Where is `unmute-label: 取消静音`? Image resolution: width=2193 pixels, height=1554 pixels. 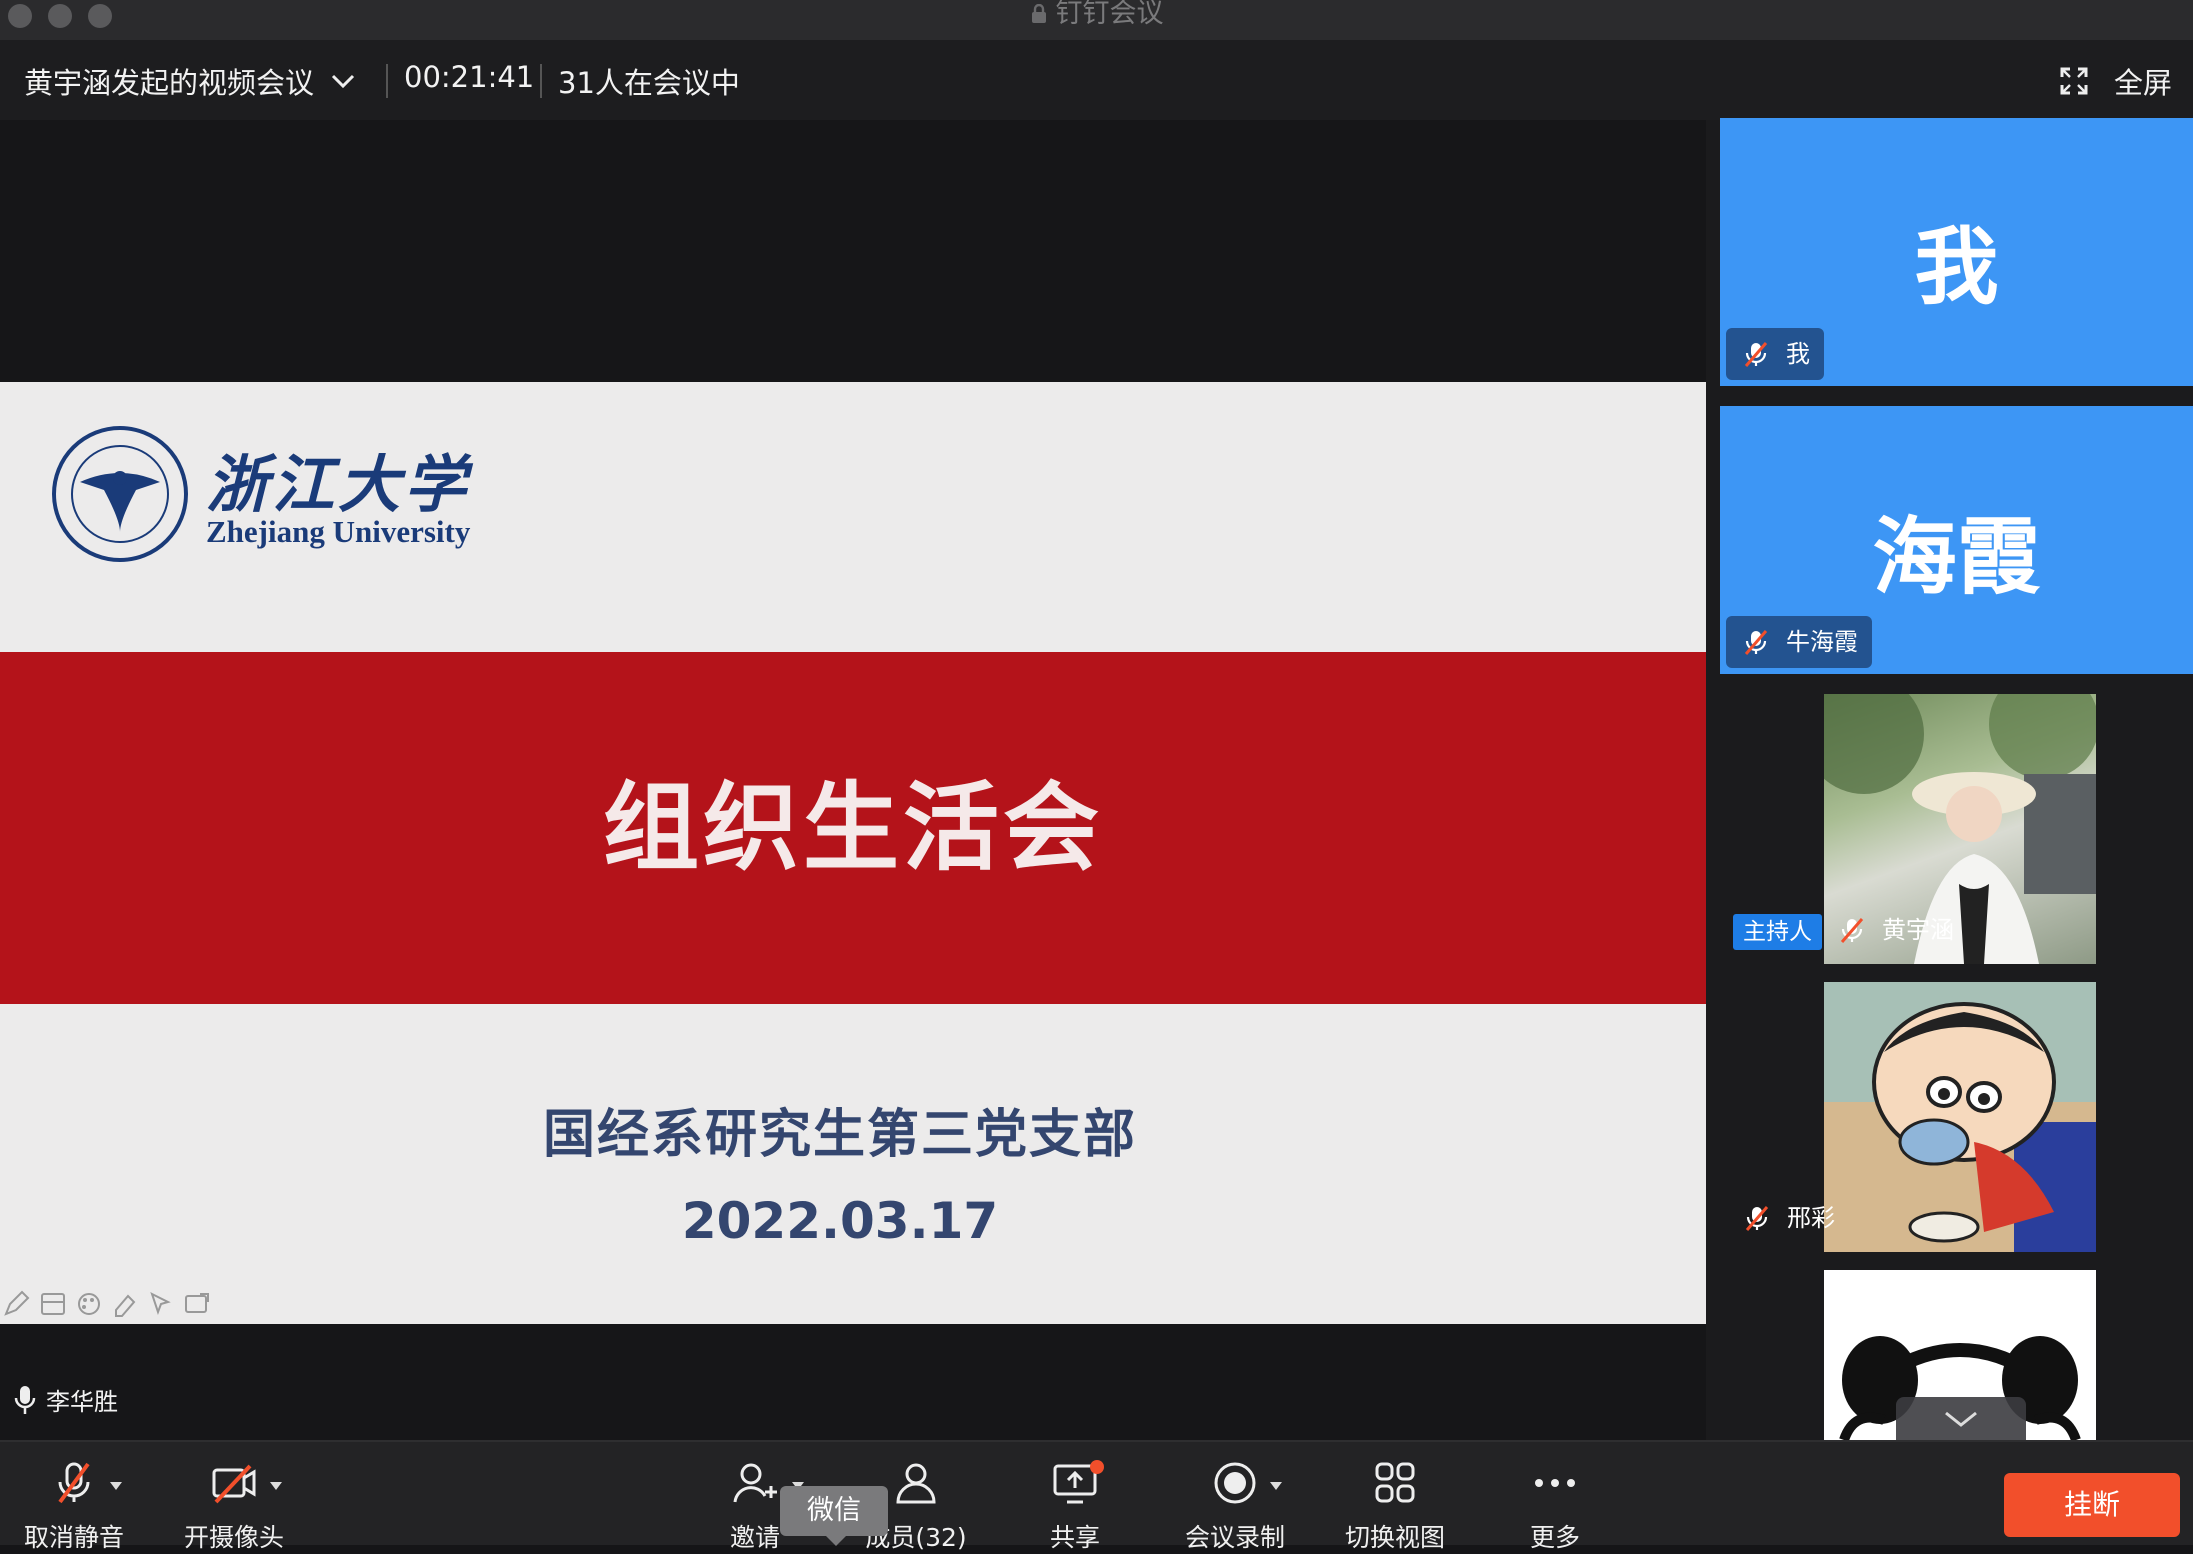
unmute-label: 取消静音 is located at coordinates (73, 1537).